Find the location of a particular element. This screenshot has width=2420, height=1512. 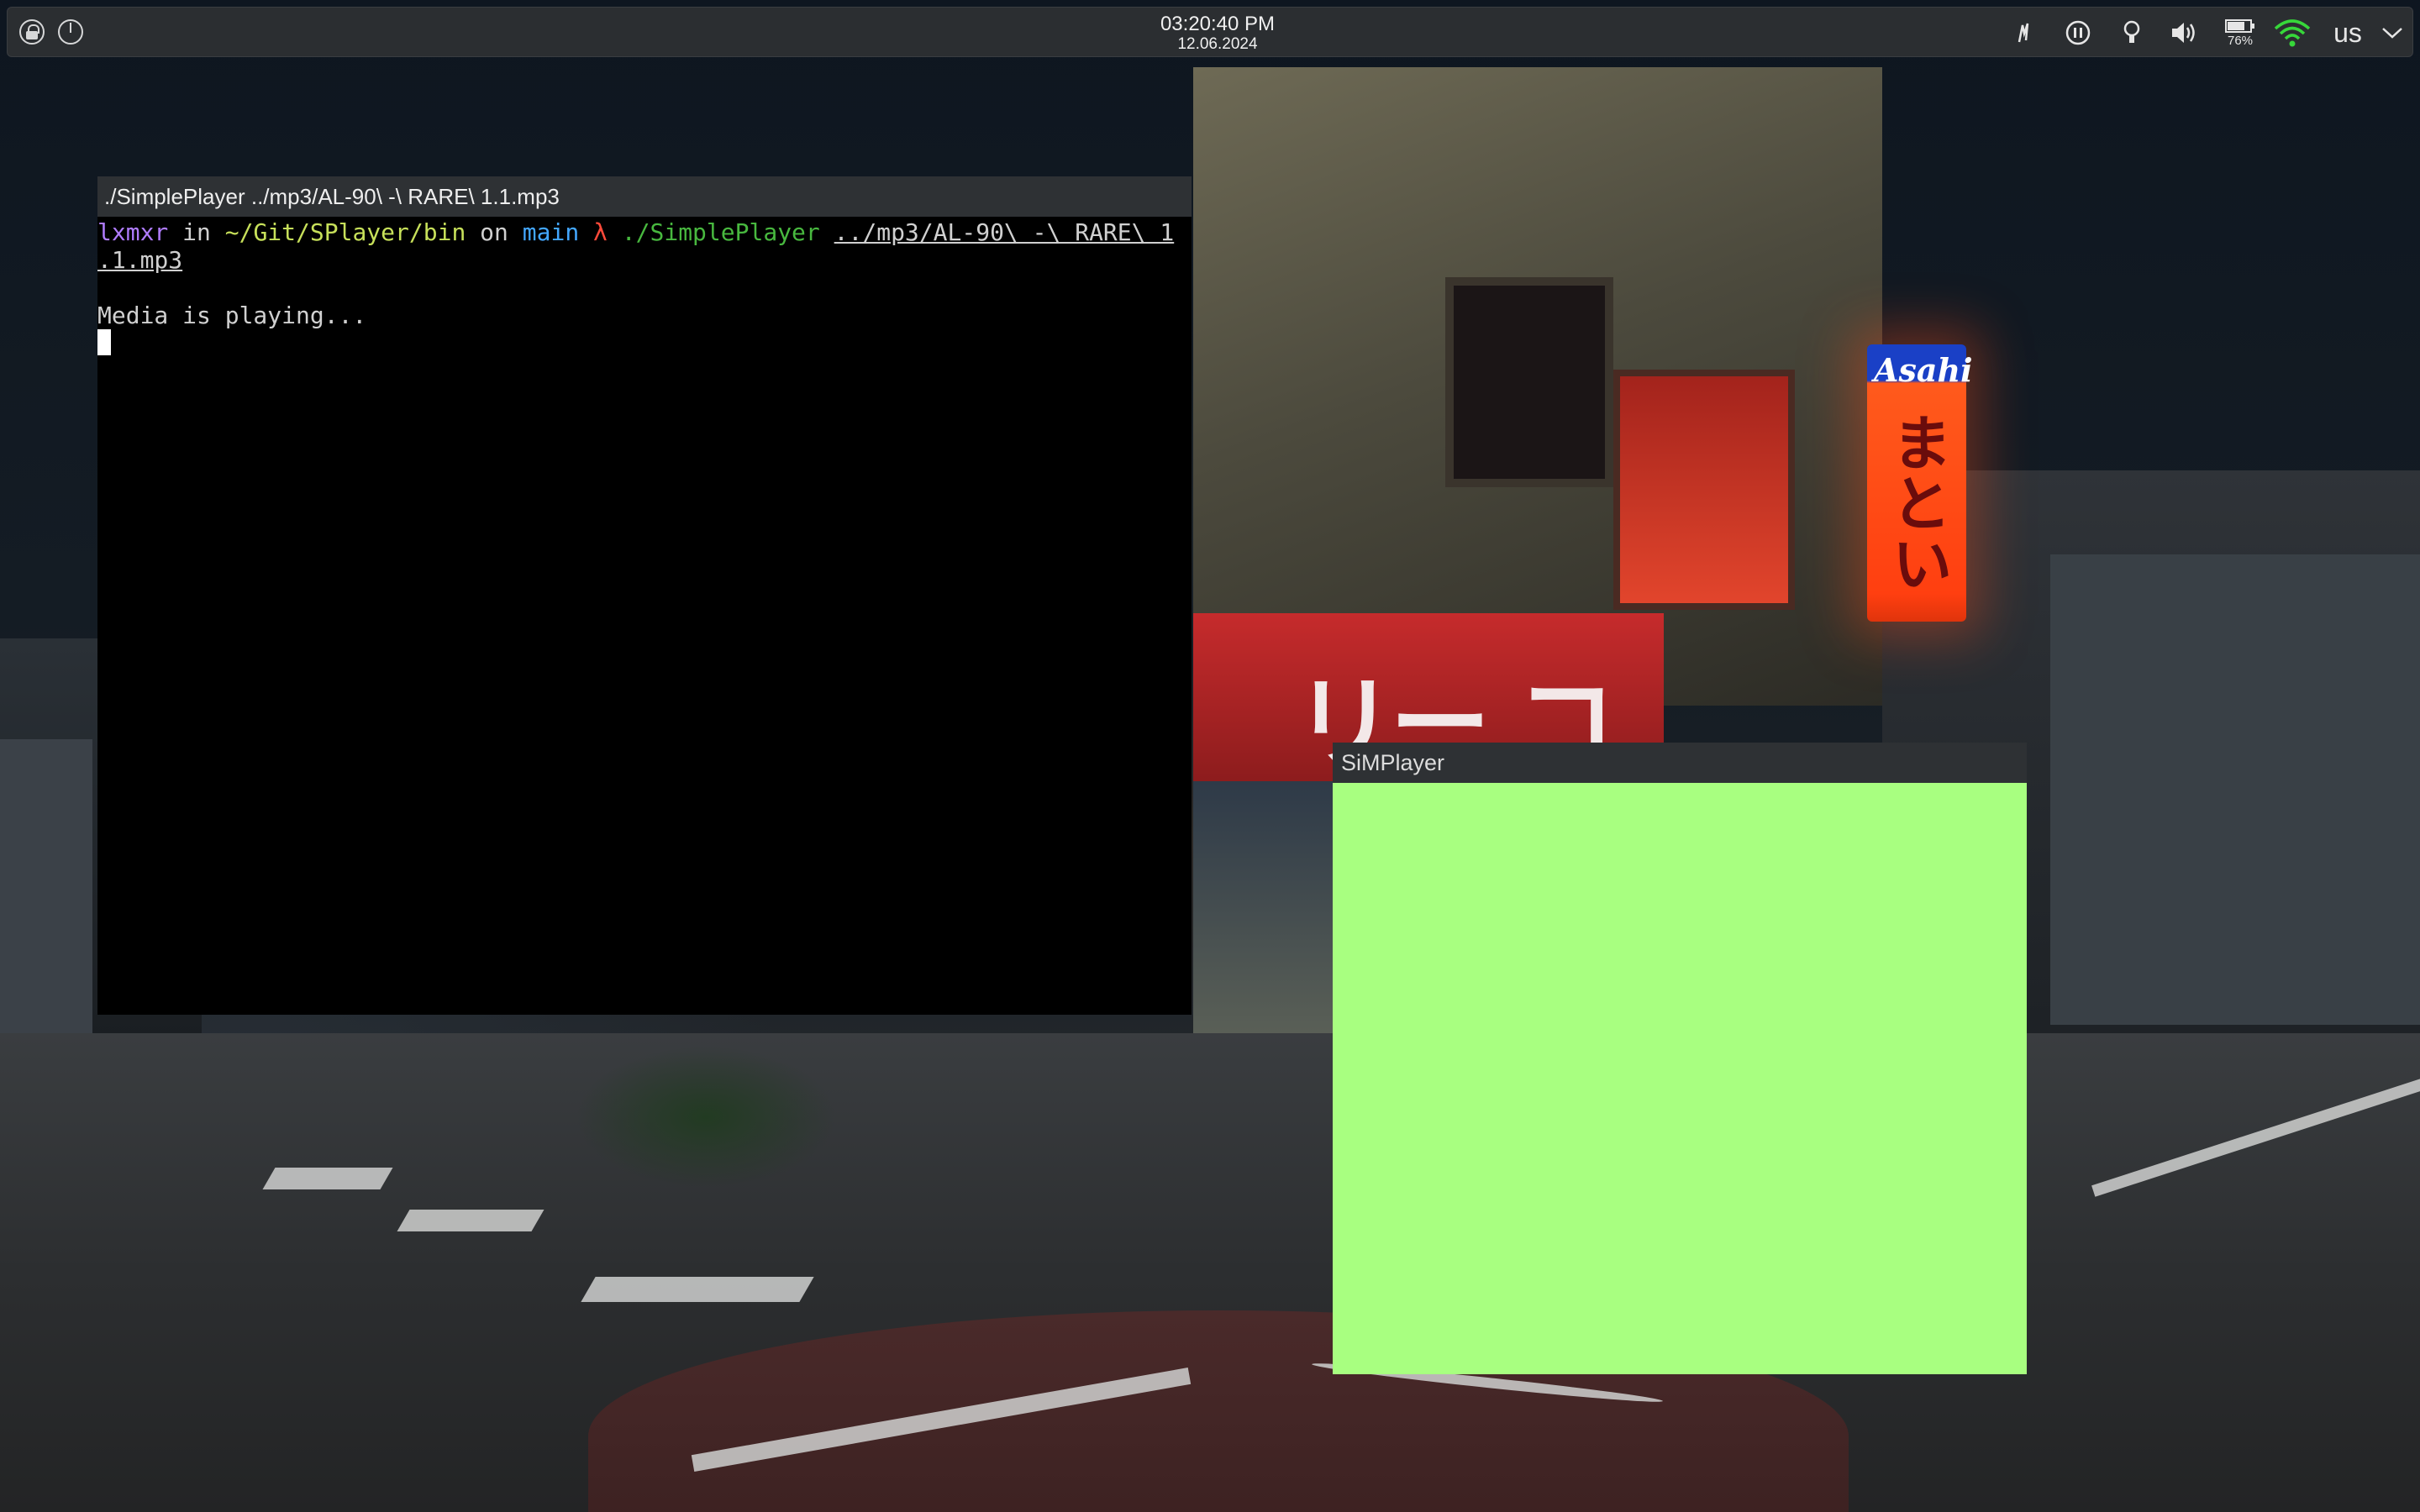

prompt-branch: main is located at coordinates (551, 232).